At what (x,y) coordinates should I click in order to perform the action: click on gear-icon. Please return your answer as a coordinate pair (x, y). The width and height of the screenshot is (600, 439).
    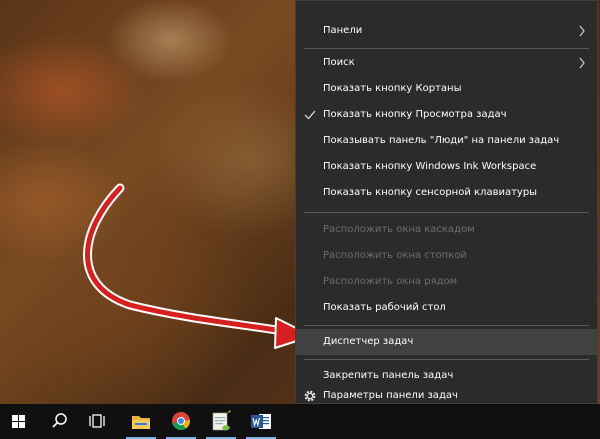
    Looking at the image, I should click on (310, 396).